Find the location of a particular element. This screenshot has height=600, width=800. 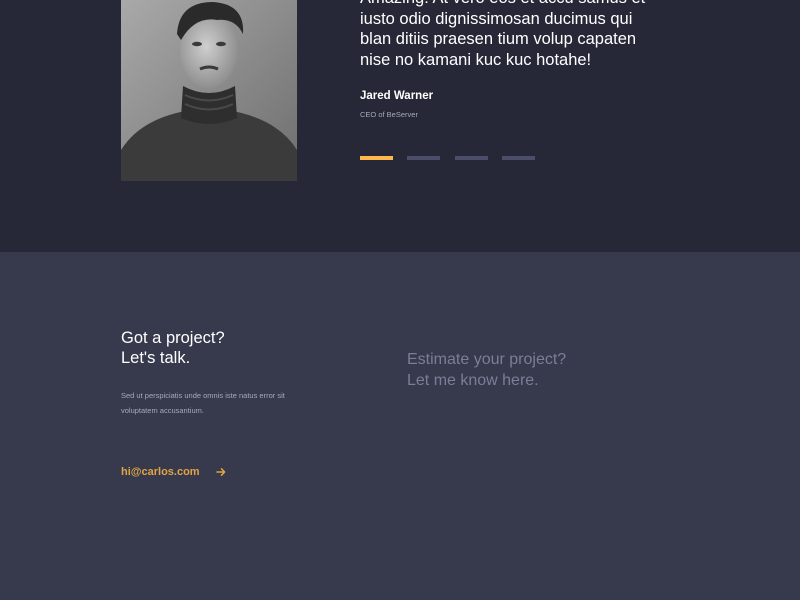

email-link: hi@carlos.com is located at coordinates (160, 472).